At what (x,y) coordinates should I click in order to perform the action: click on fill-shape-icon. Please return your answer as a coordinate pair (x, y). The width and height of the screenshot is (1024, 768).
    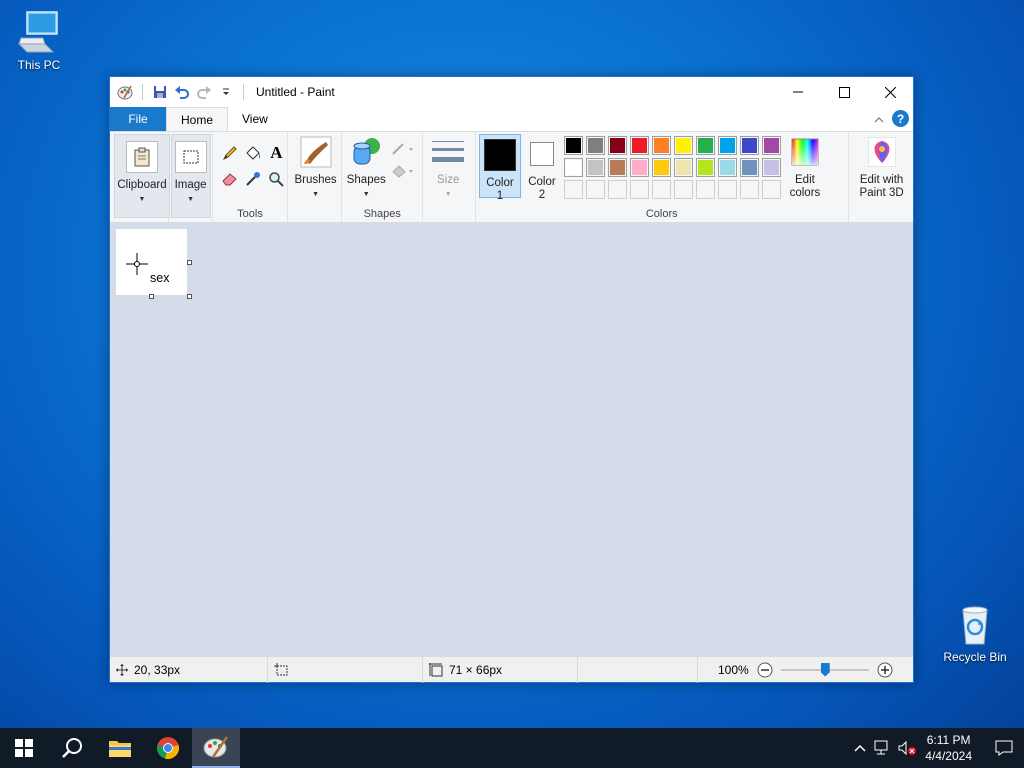
    Looking at the image, I should click on (403, 171).